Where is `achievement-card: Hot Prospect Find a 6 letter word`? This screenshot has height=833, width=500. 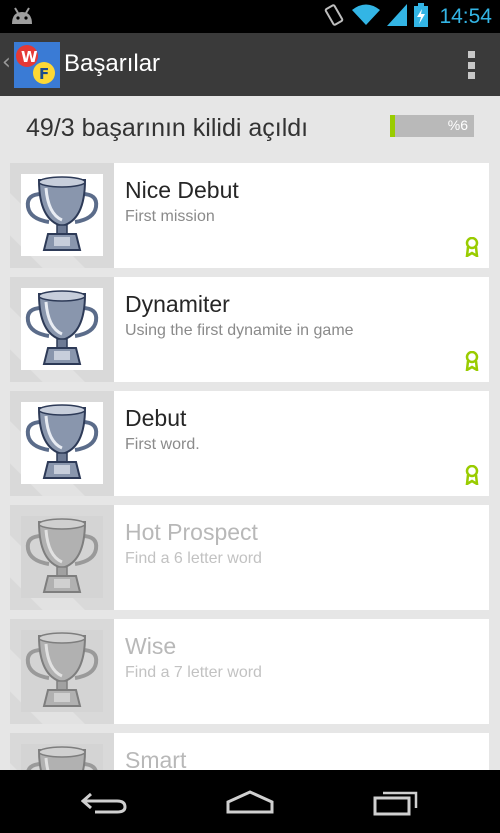 achievement-card: Hot Prospect Find a 6 letter word is located at coordinates (301, 557).